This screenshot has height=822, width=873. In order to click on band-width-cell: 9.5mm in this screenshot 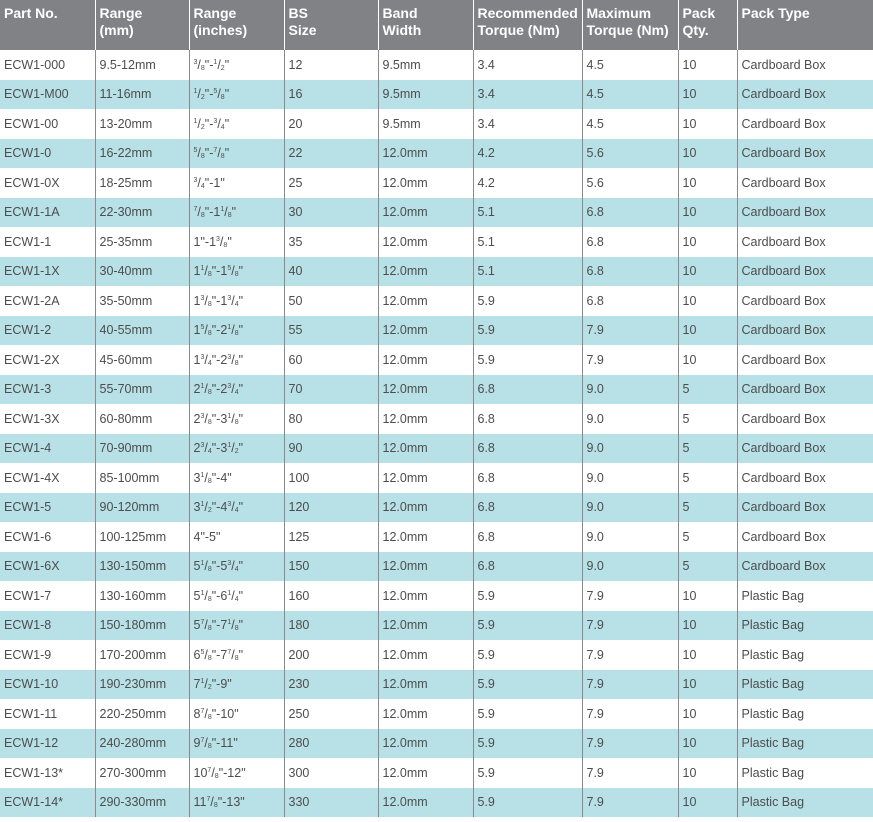, I will do `click(426, 94)`.